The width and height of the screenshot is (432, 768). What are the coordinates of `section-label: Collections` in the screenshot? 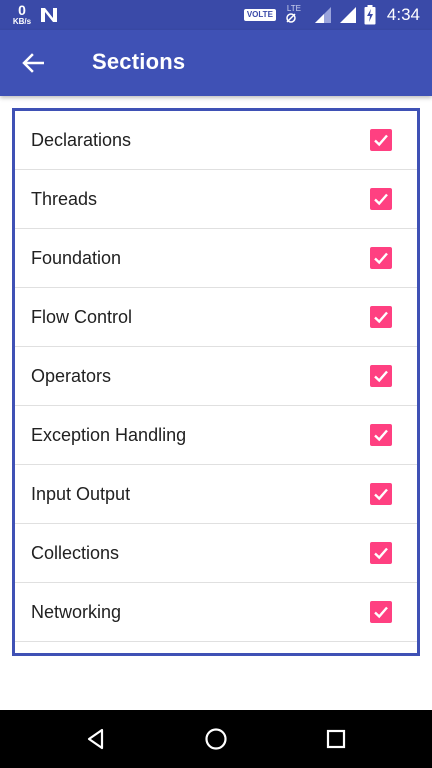 It's located at (75, 552).